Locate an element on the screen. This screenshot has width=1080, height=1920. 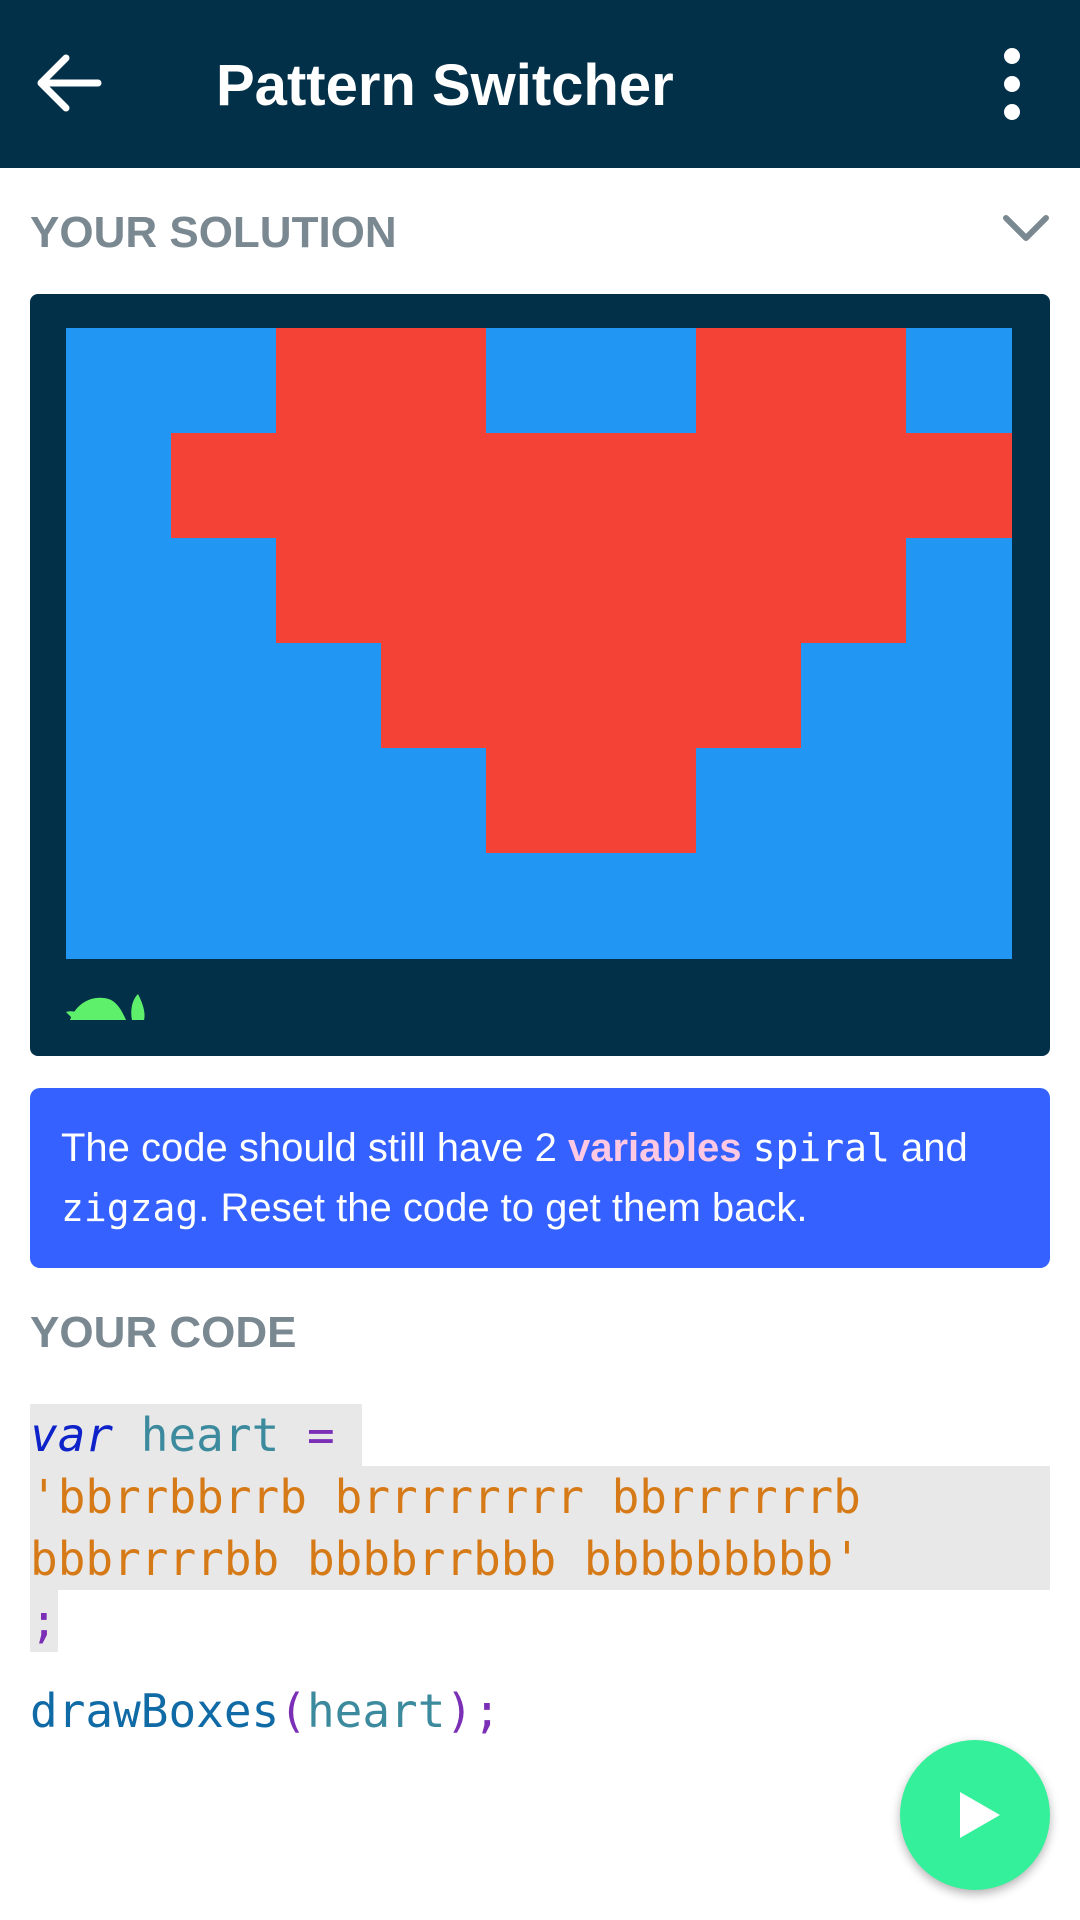
code-function: drawBoxes is located at coordinates (155, 1711).